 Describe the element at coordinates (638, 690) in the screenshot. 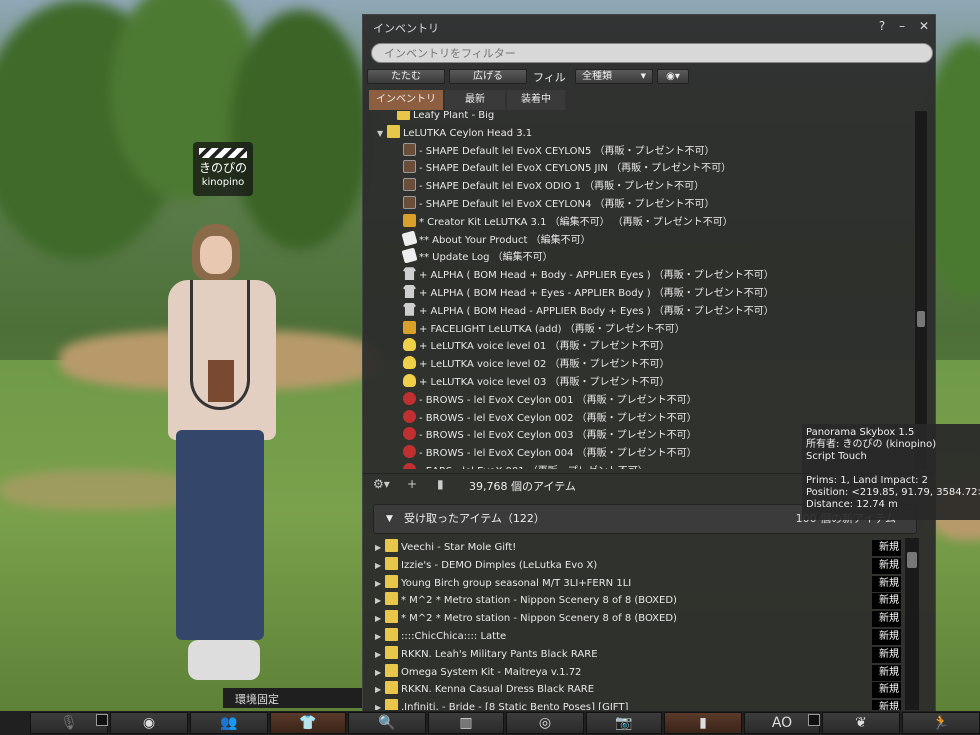

I see `received-item-row: ▶ RKKN. Kenna Casual Dress Black RARE 新規` at that location.